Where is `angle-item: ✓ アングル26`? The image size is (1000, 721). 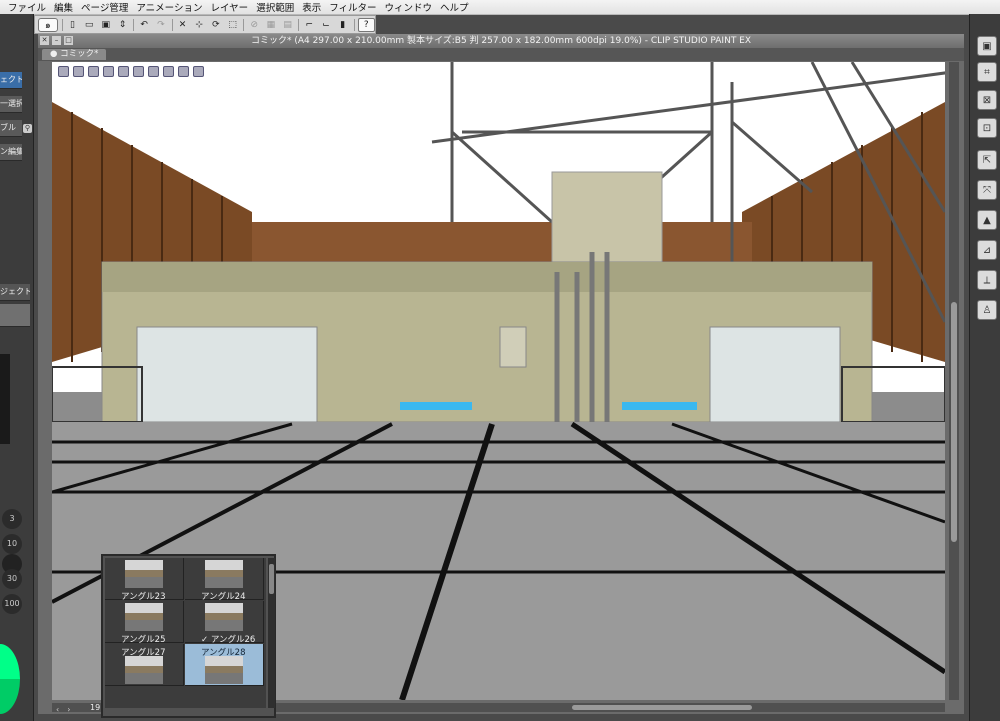
angle-item: ✓ アングル26 is located at coordinates (224, 623).